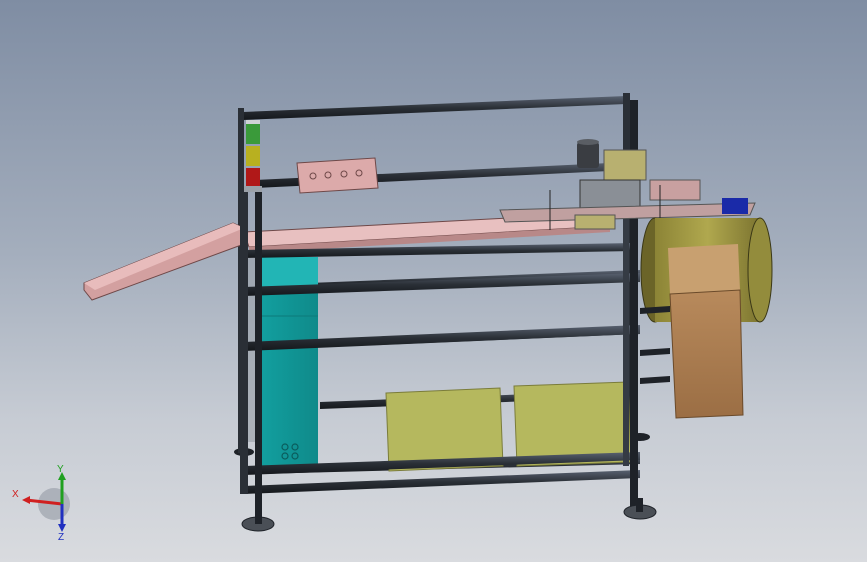 This screenshot has width=867, height=562. I want to click on front-foot-left, so click(258, 521).